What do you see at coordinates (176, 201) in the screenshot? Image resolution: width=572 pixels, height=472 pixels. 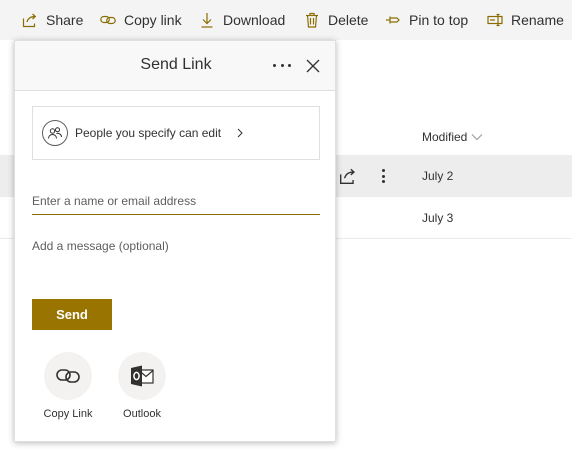 I see `recipient-input` at bounding box center [176, 201].